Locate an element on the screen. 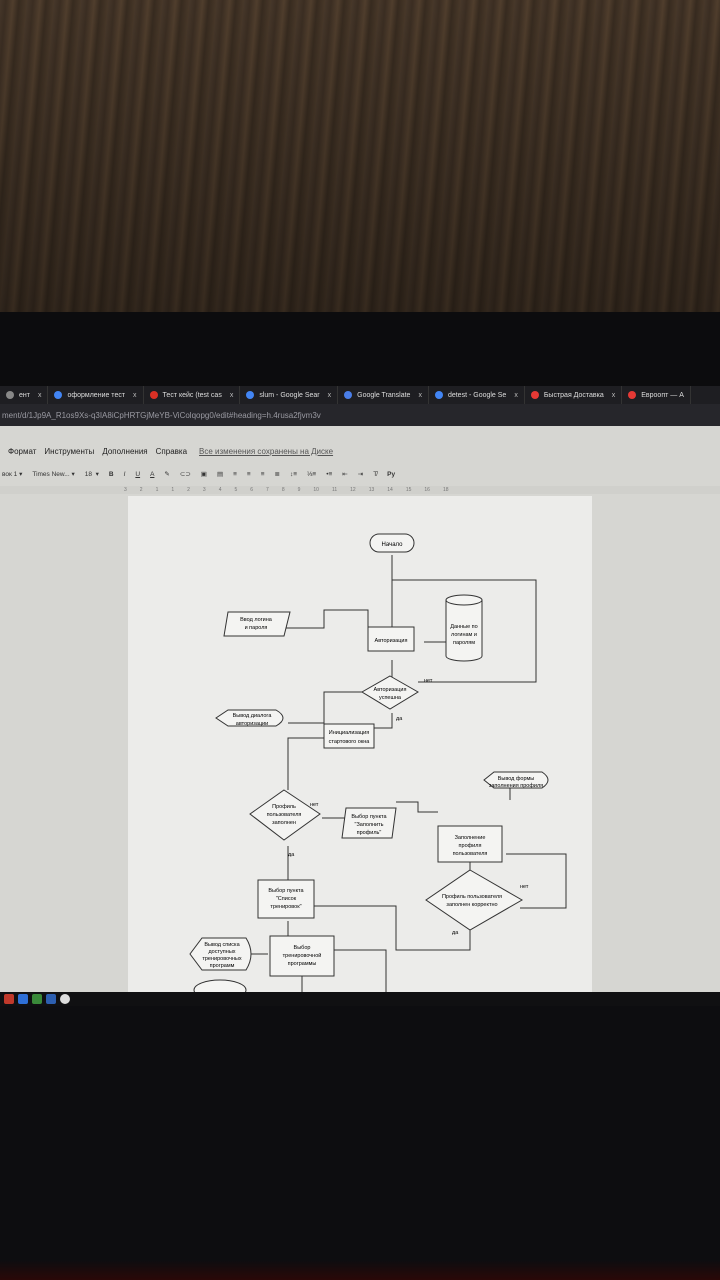  delivery-icon is located at coordinates (534, 395).